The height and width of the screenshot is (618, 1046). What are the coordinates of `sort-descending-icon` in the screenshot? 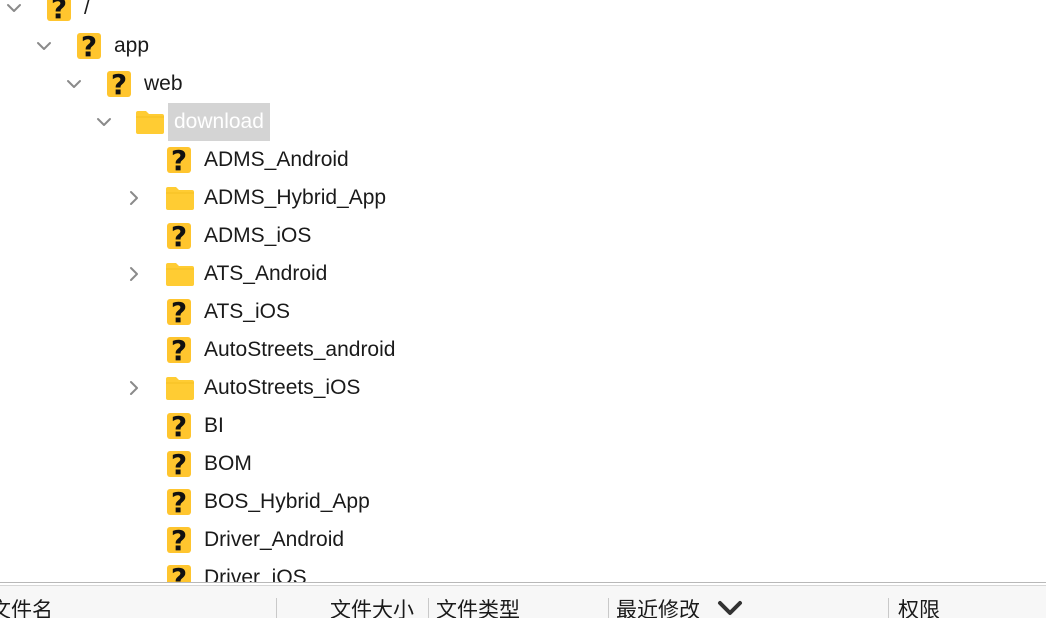 It's located at (730, 609).